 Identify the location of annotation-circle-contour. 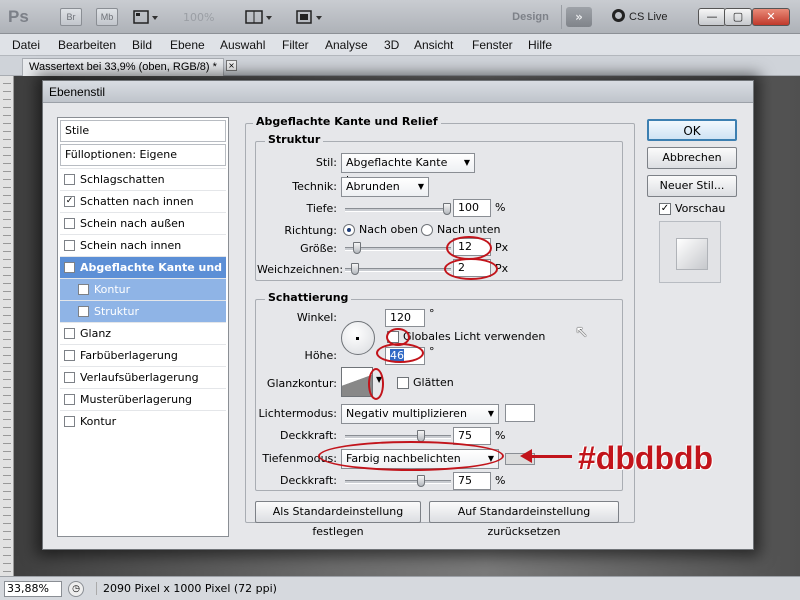
(376, 384).